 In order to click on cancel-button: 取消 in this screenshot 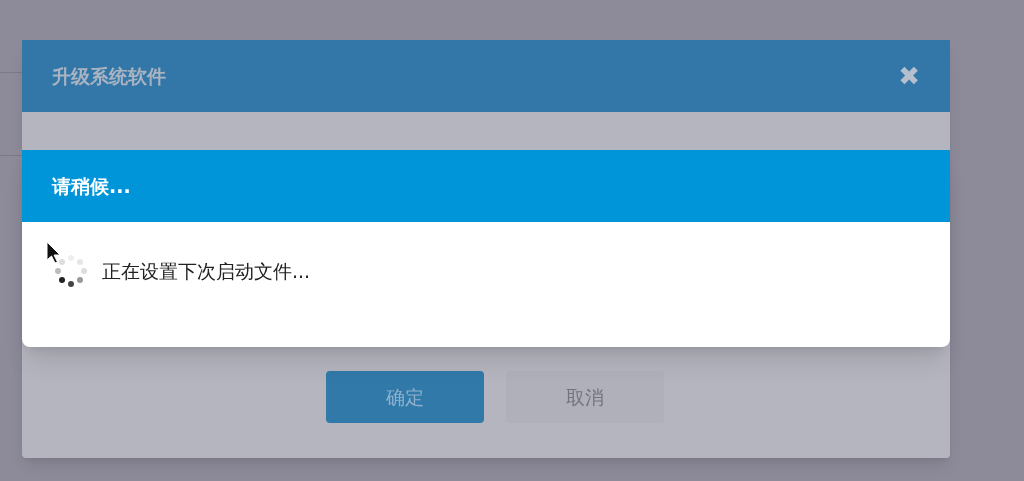, I will do `click(585, 397)`.